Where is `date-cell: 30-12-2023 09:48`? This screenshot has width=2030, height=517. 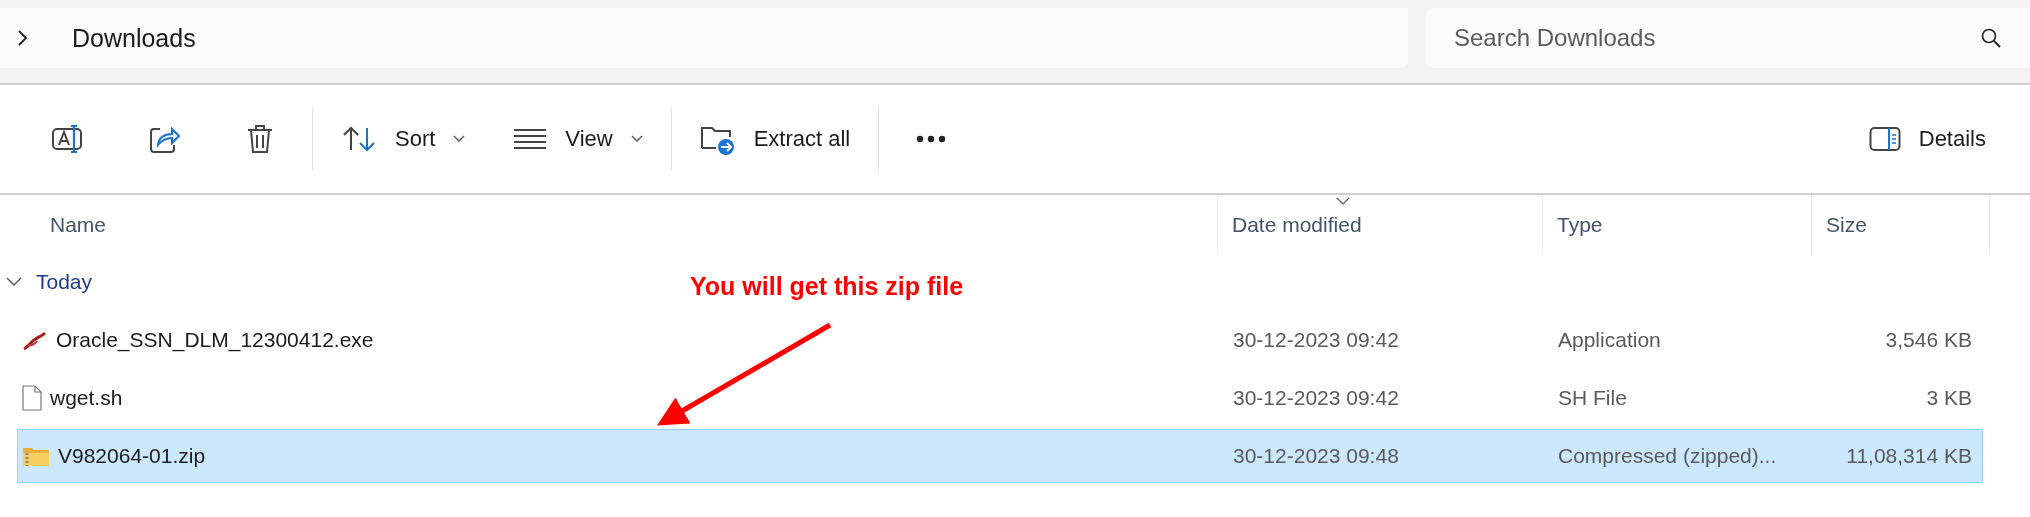
date-cell: 30-12-2023 09:48 is located at coordinates (1316, 456).